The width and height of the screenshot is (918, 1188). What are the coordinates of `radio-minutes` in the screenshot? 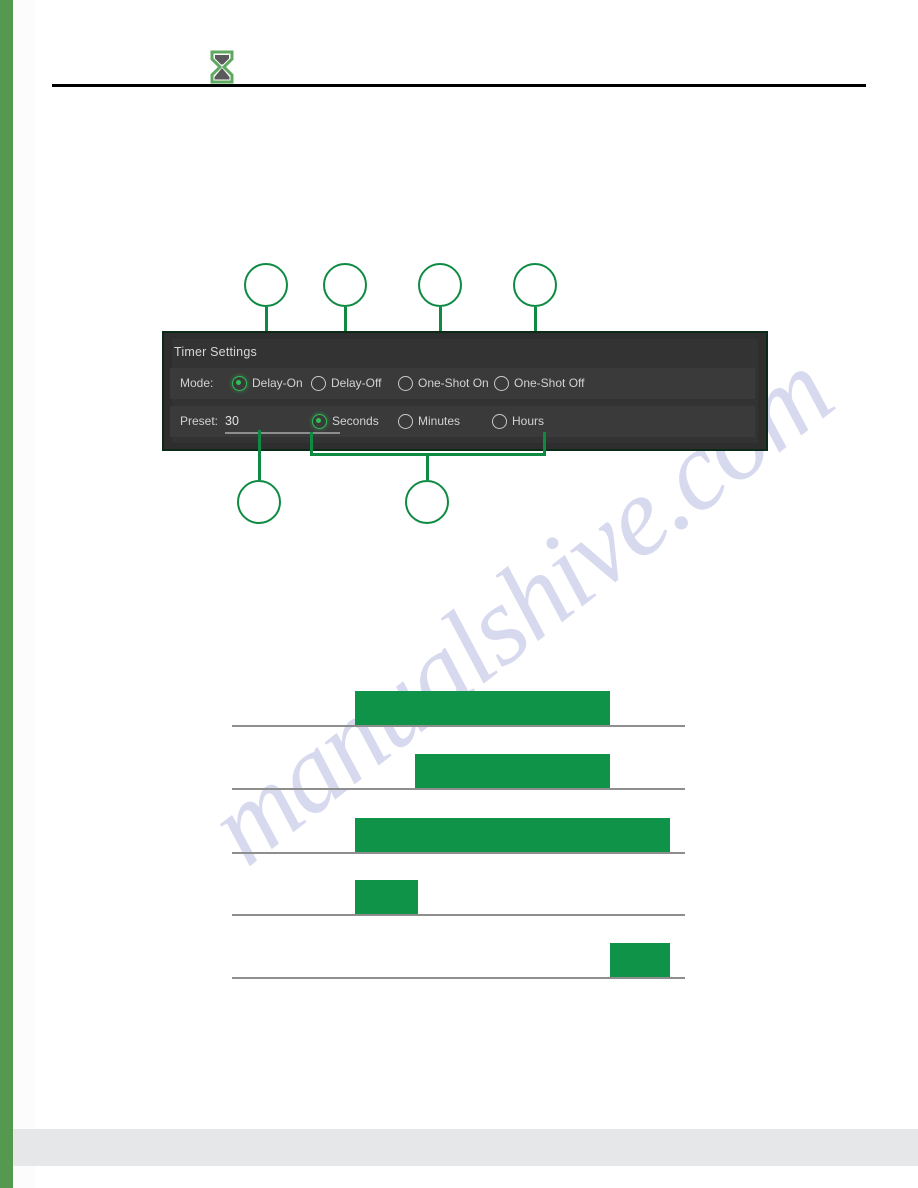 It's located at (405, 421).